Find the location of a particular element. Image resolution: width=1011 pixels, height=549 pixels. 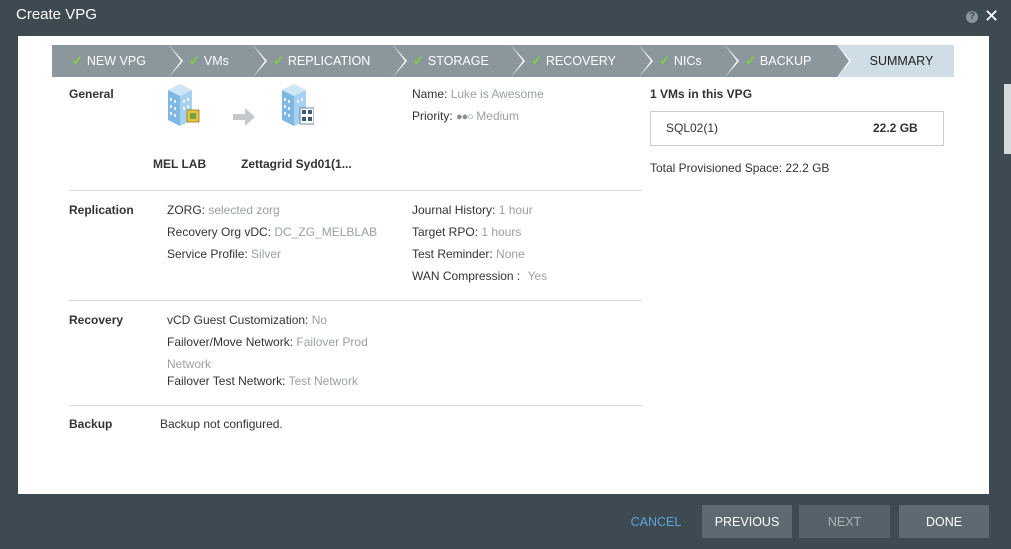

cancel-button: CANCEL is located at coordinates (656, 521).